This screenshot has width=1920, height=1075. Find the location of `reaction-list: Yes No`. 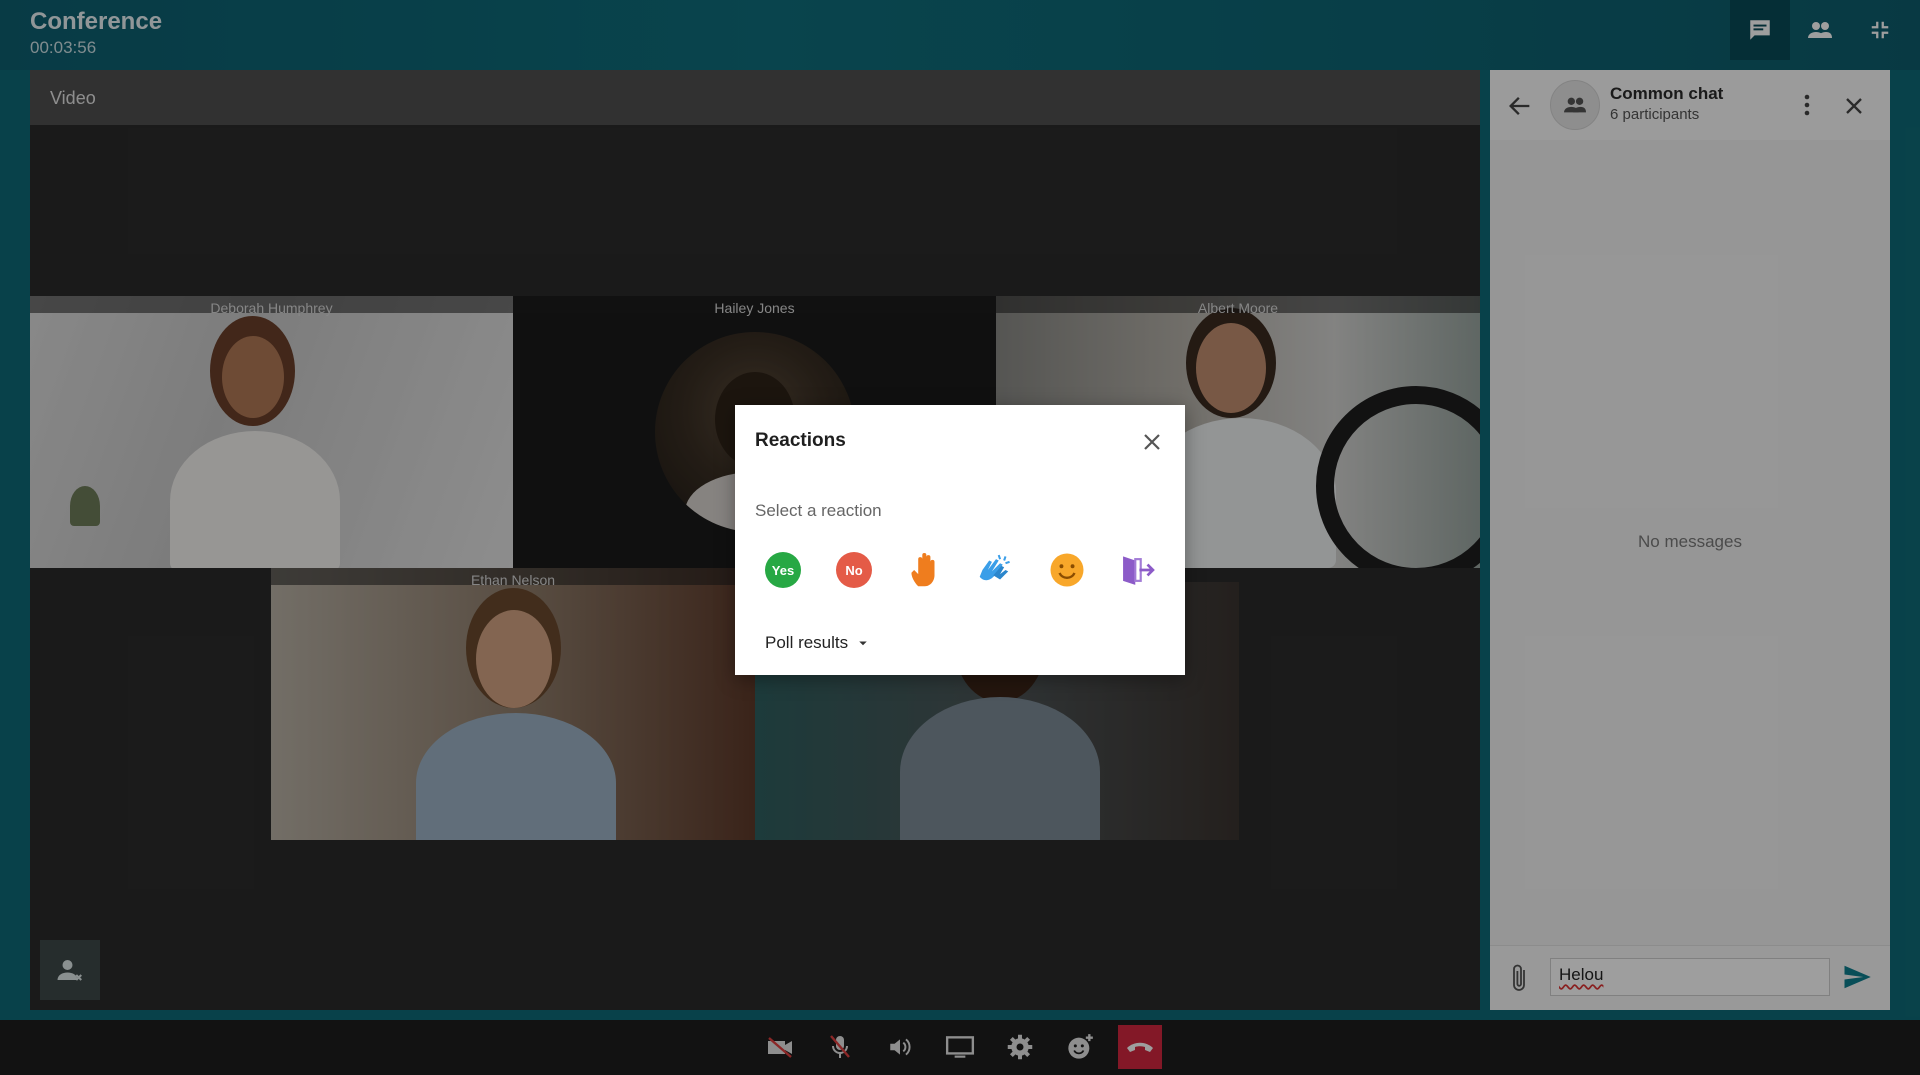

reaction-list: Yes No is located at coordinates (963, 572).